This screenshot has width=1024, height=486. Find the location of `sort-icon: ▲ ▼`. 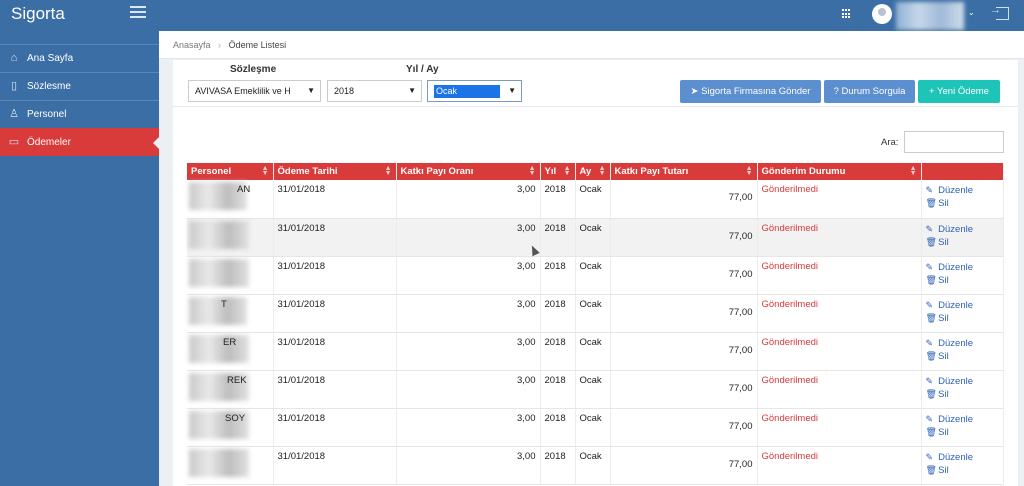

sort-icon: ▲ ▼ is located at coordinates (749, 171).